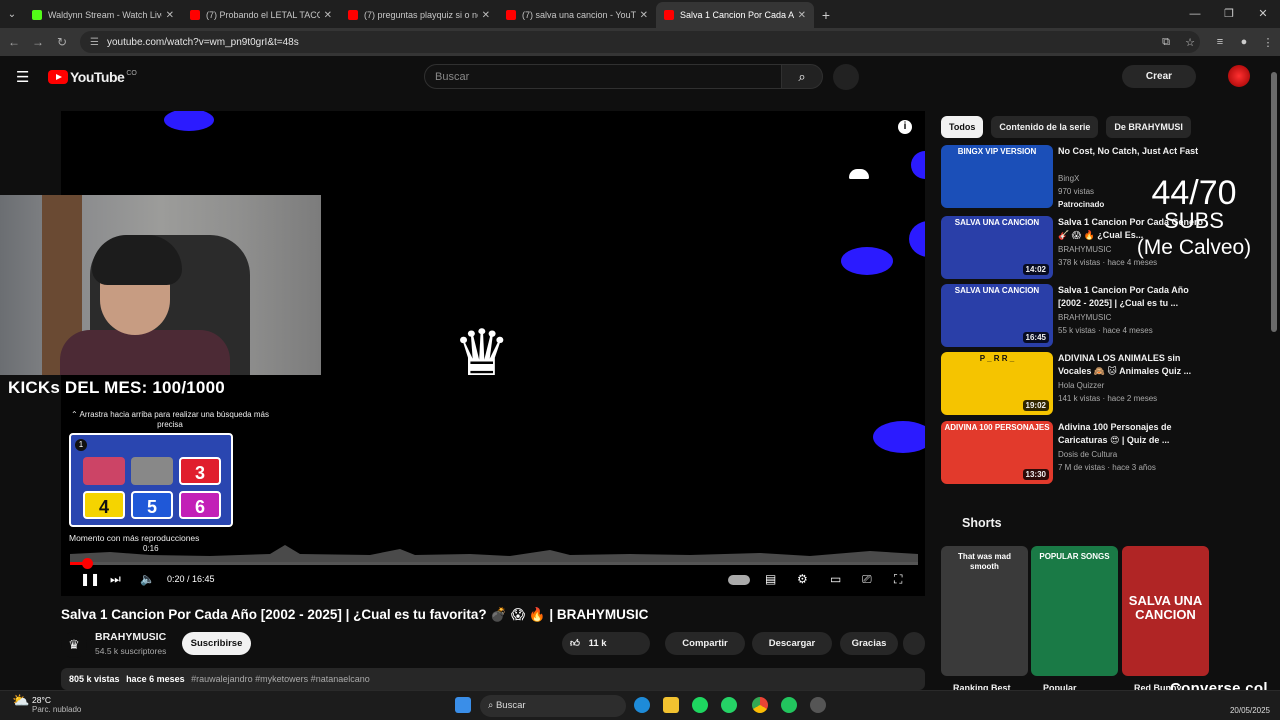 The height and width of the screenshot is (720, 1280). Describe the element at coordinates (463, 705) in the screenshot. I see `start-windows-icon` at that location.